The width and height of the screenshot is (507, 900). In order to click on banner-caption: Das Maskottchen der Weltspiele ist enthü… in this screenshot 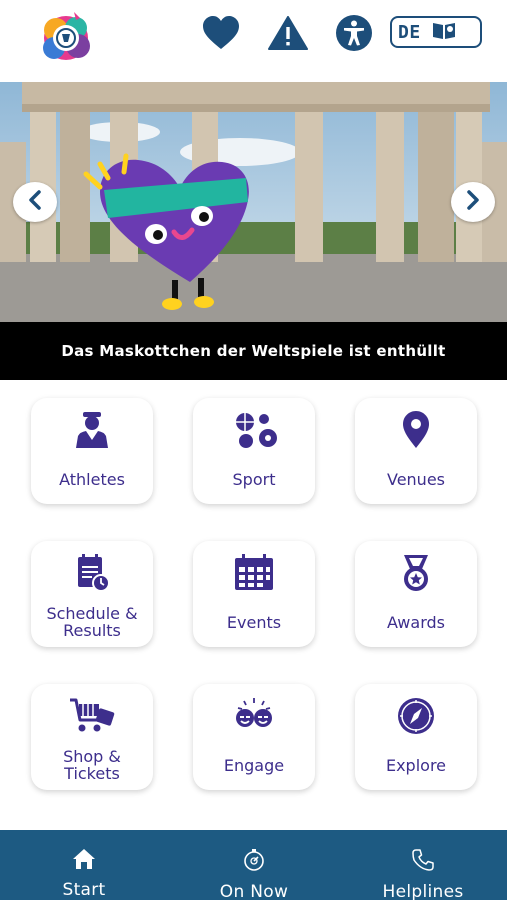, I will do `click(253, 351)`.